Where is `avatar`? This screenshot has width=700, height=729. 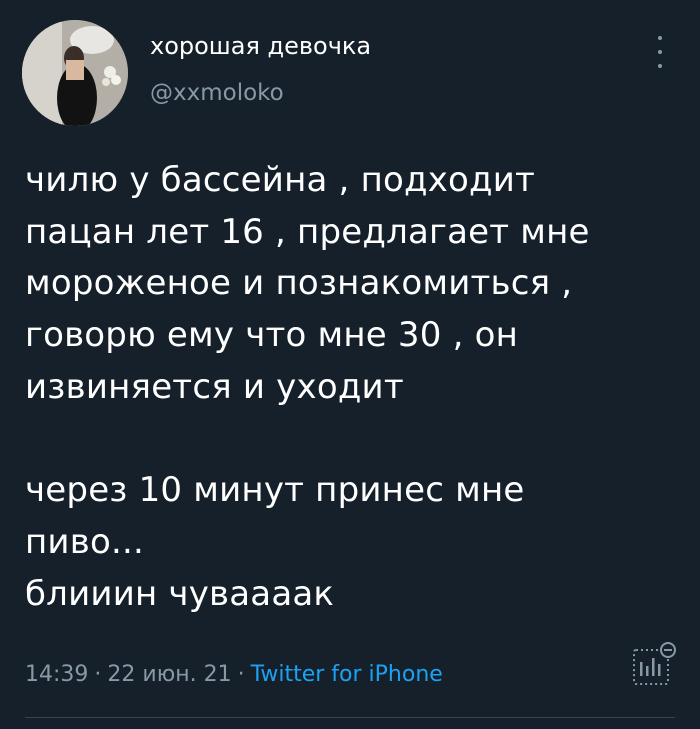
avatar is located at coordinates (75, 73).